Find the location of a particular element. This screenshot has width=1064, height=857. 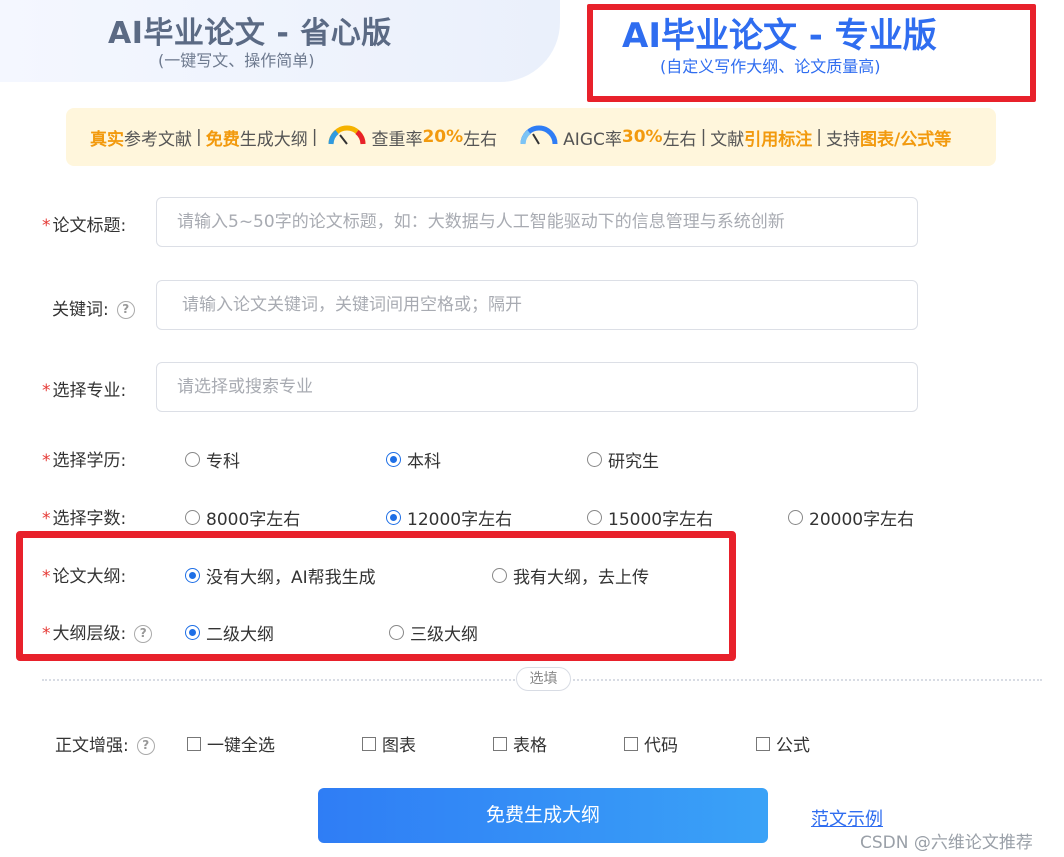

gauge-orange-icon is located at coordinates (347, 135).